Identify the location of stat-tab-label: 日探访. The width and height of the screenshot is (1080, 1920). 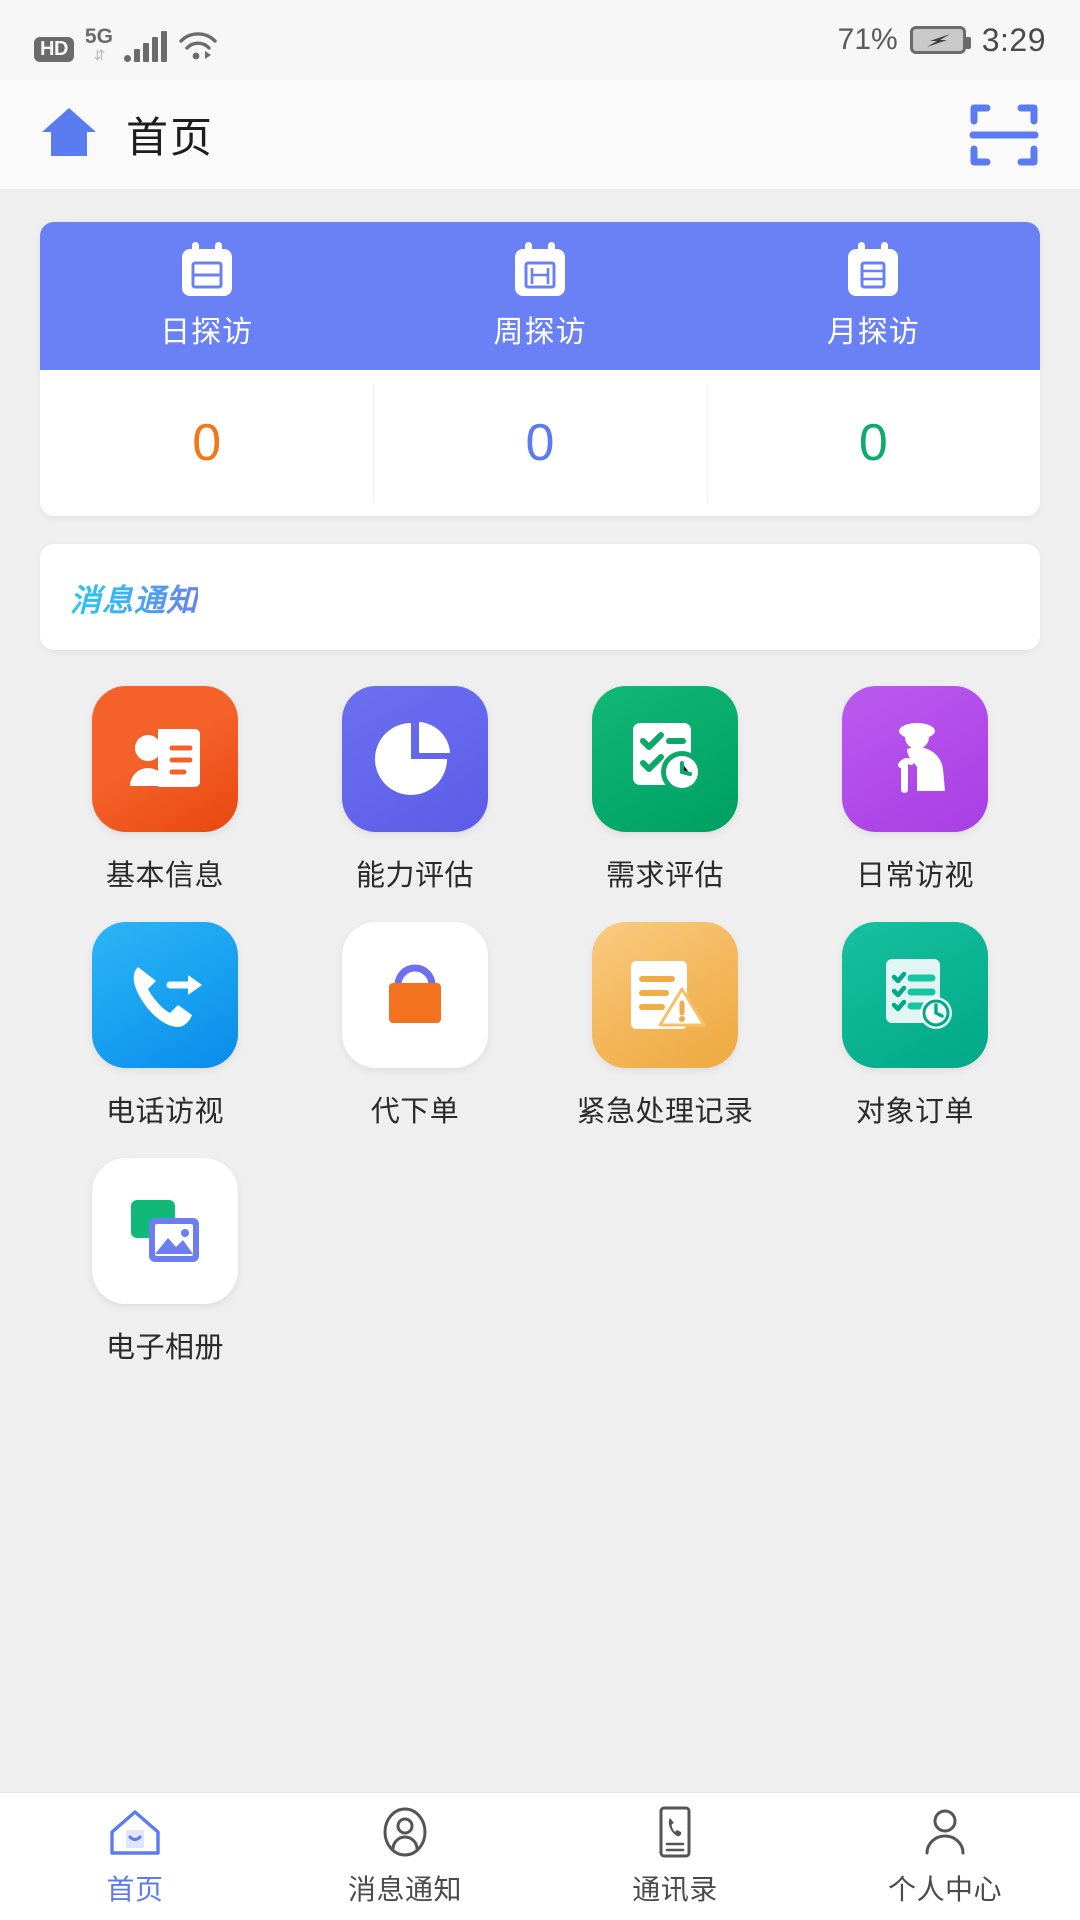
(207, 332).